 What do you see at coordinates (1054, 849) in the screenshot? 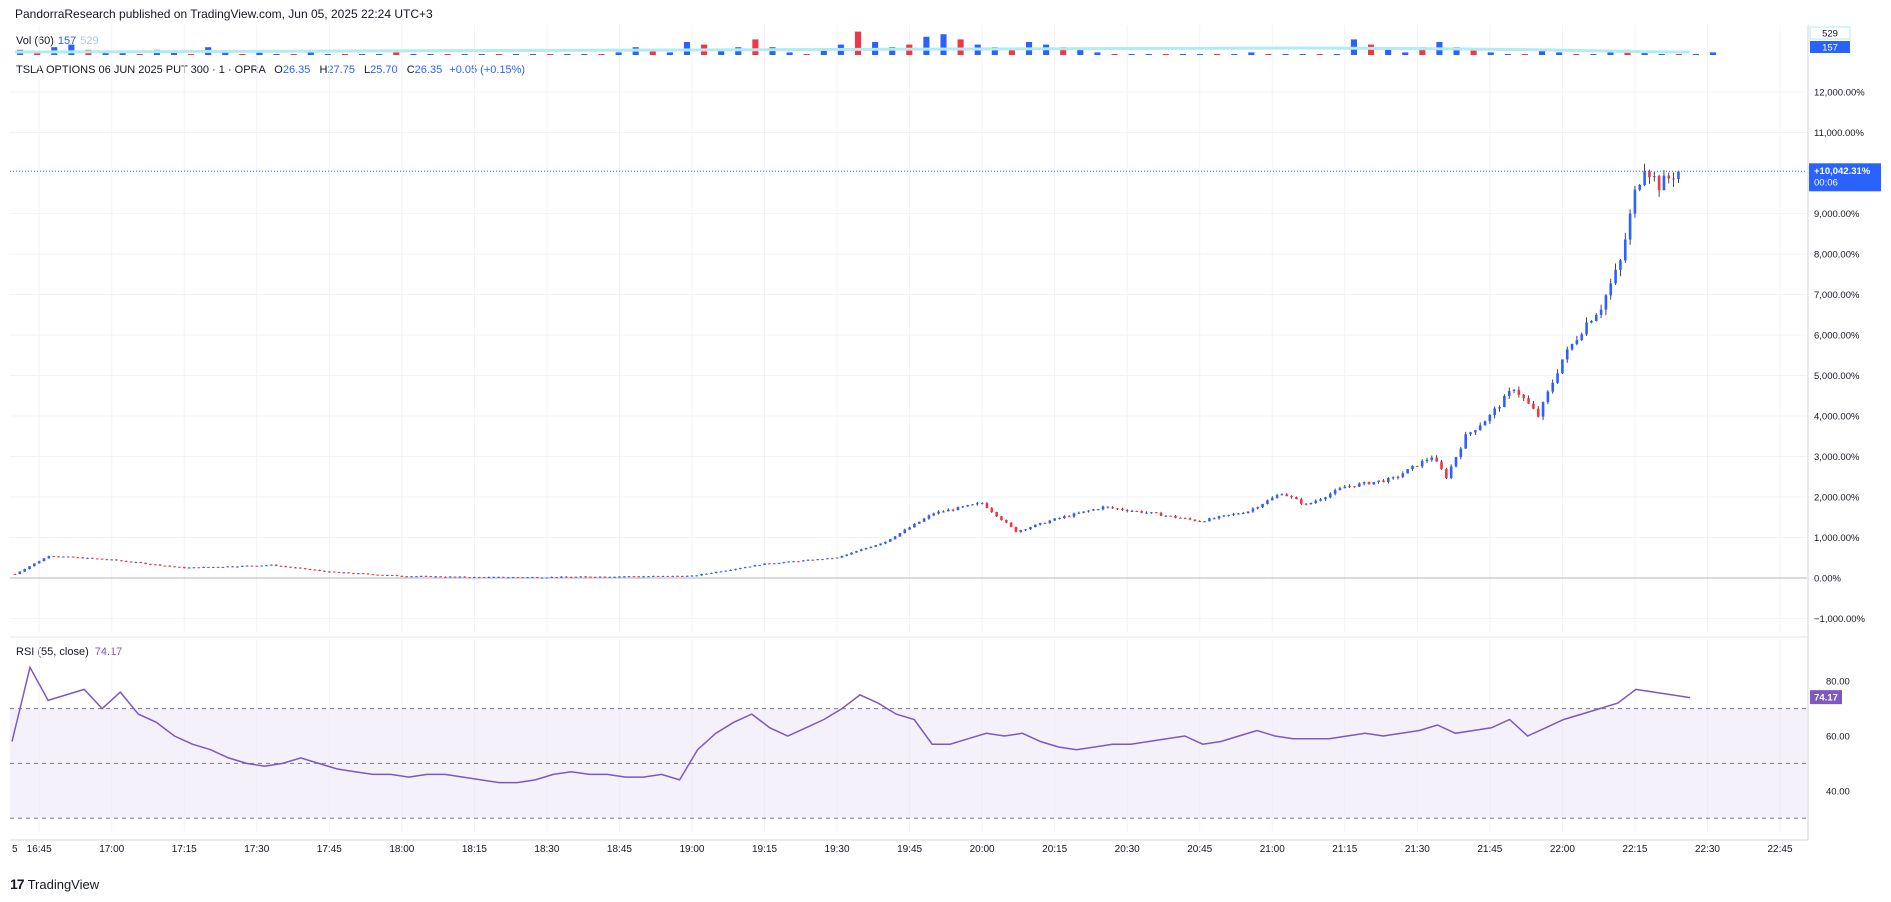
I see `time-tick-label: 20:15` at bounding box center [1054, 849].